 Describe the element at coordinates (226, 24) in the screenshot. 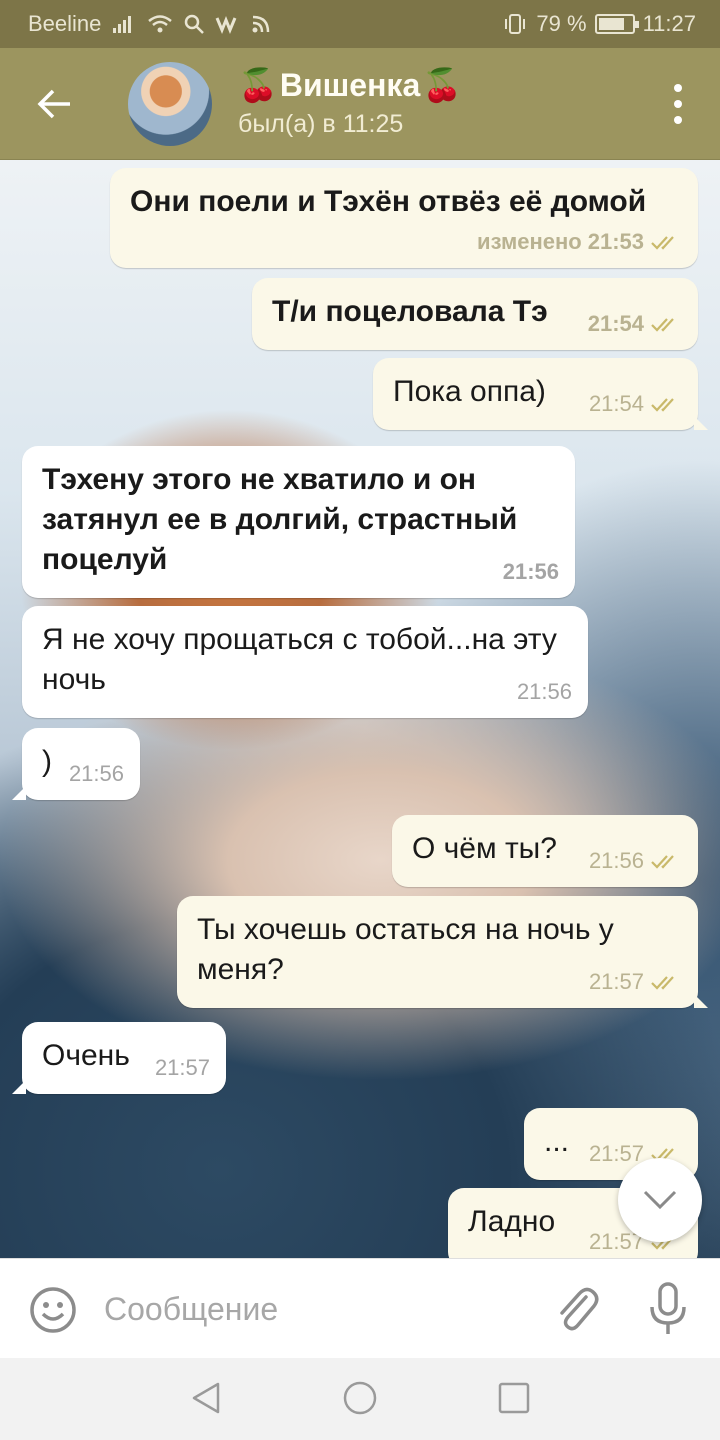

I see `vk-icon` at that location.